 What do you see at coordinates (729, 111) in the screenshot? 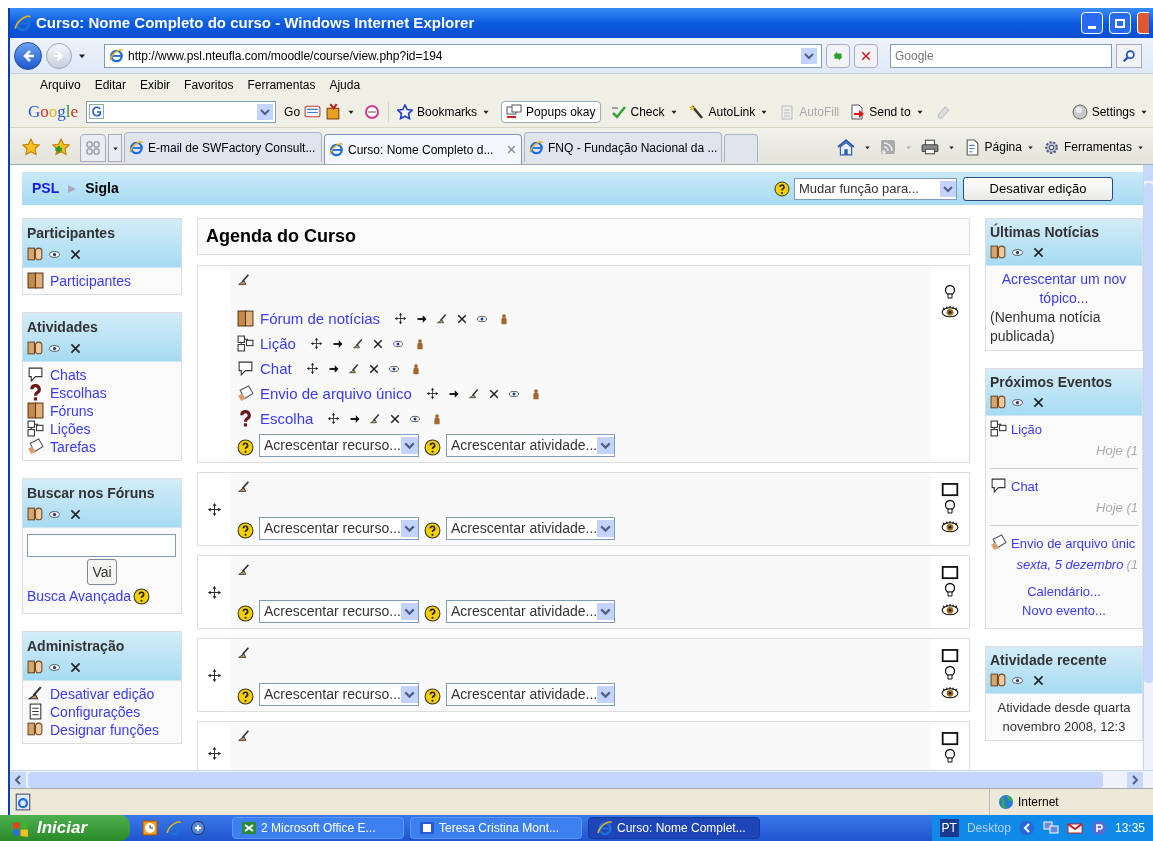
I see `toolbar-button: AutoLink` at bounding box center [729, 111].